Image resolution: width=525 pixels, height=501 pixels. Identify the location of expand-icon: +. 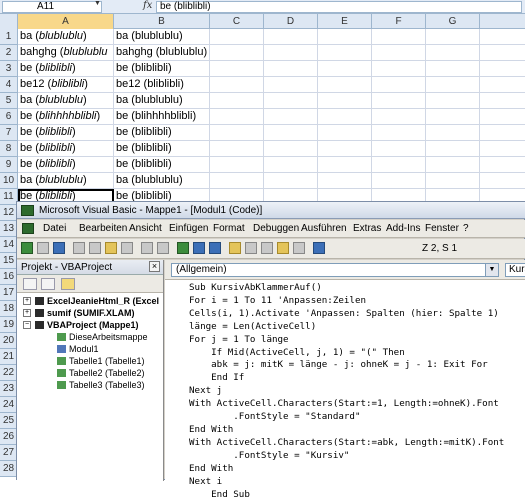
(27, 301).